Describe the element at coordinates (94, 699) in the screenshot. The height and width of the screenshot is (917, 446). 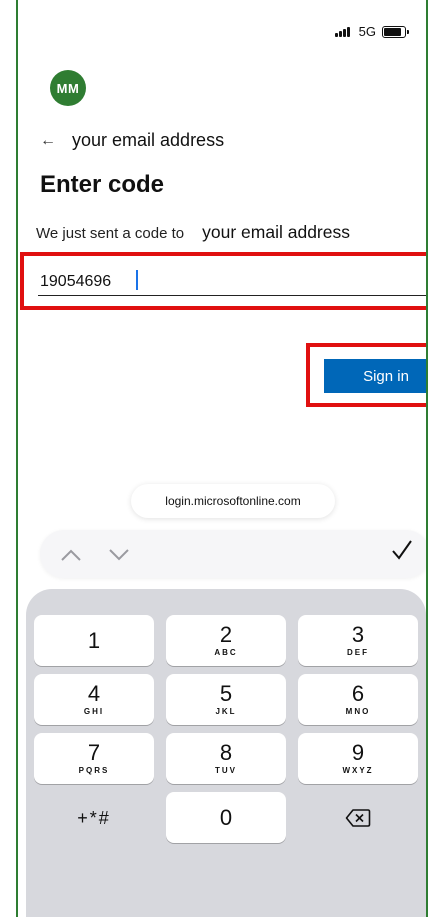
I see `key-4: 4 GHI` at that location.